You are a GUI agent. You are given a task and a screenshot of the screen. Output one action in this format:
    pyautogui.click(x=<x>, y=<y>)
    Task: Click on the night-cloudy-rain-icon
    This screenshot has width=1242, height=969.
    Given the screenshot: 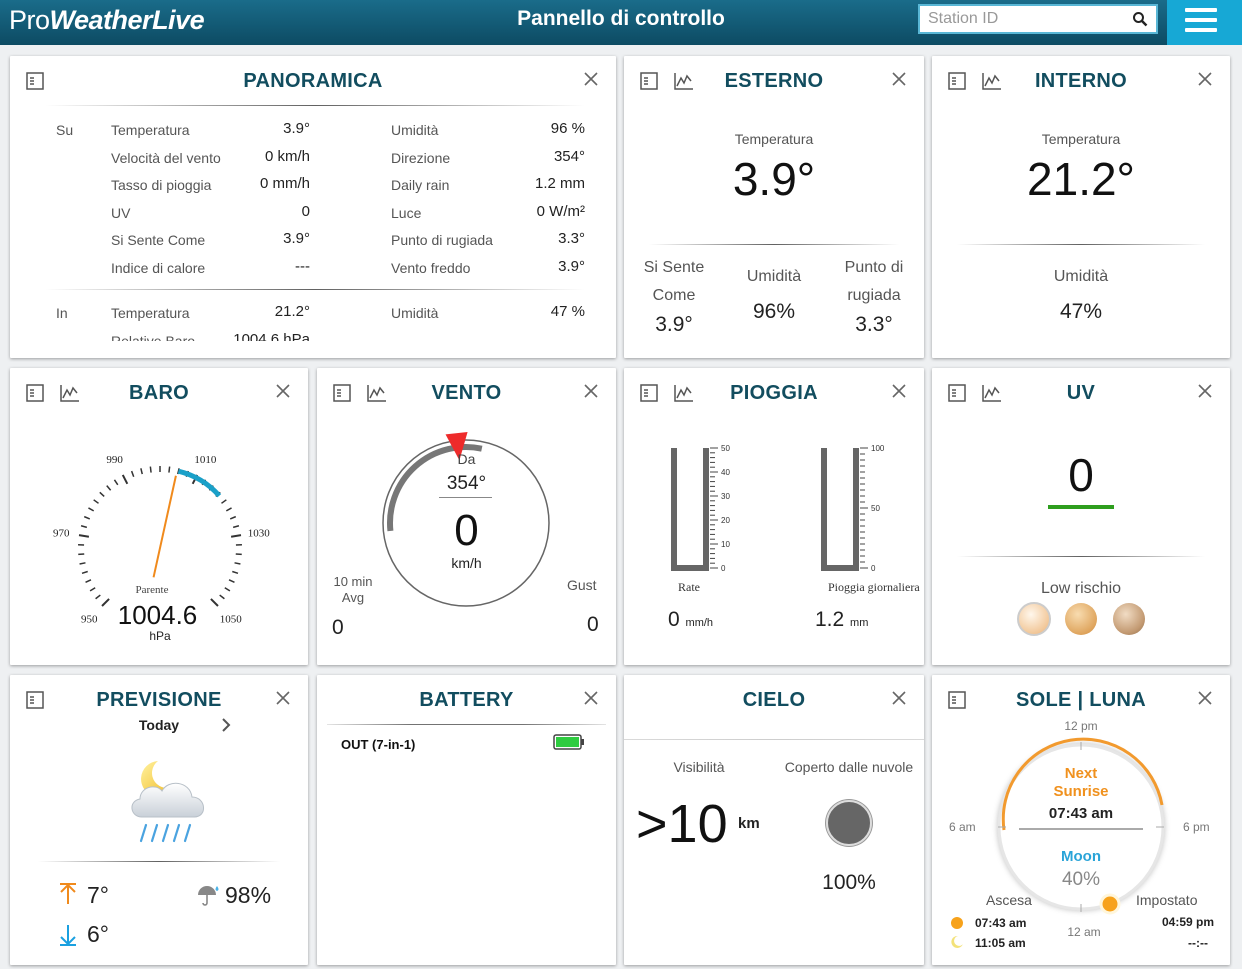 What is the action you would take?
    pyautogui.click(x=167, y=802)
    